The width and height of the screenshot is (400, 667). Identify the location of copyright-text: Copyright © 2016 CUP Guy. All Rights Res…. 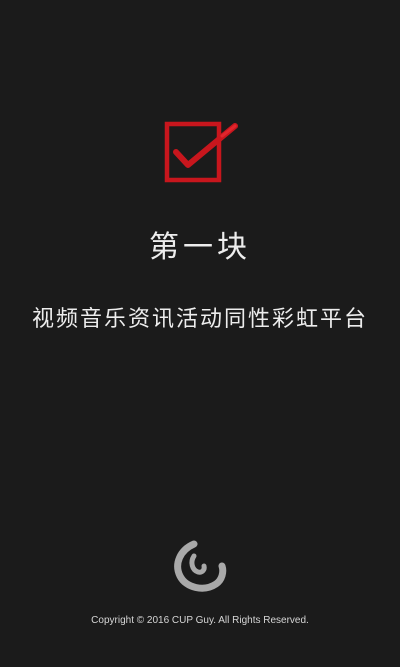
(200, 620).